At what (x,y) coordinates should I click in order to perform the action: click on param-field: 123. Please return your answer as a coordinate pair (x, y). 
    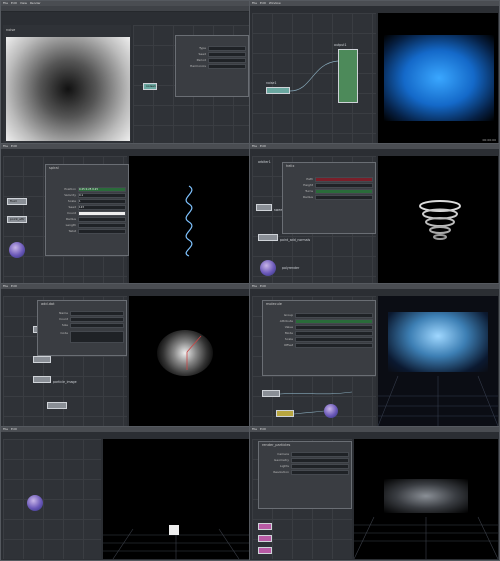
    Looking at the image, I should click on (102, 207).